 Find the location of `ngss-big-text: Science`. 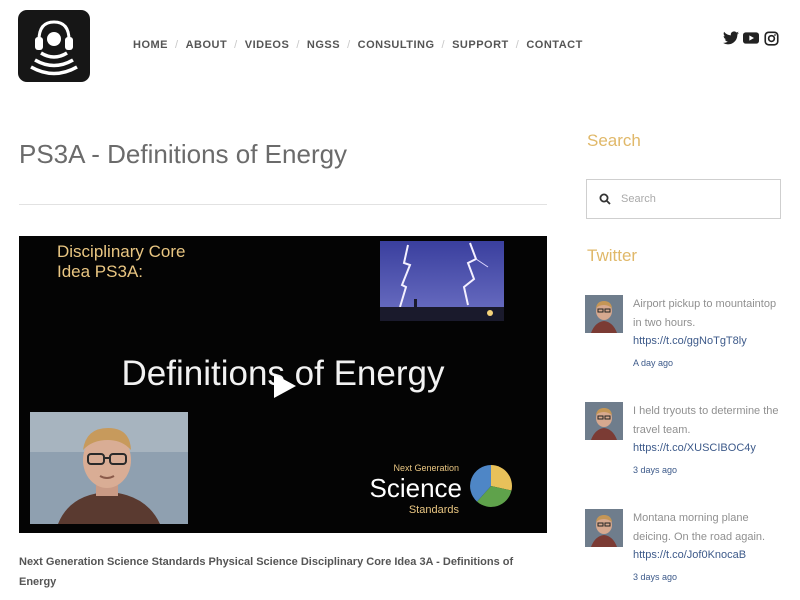

ngss-big-text: Science is located at coordinates (416, 488).